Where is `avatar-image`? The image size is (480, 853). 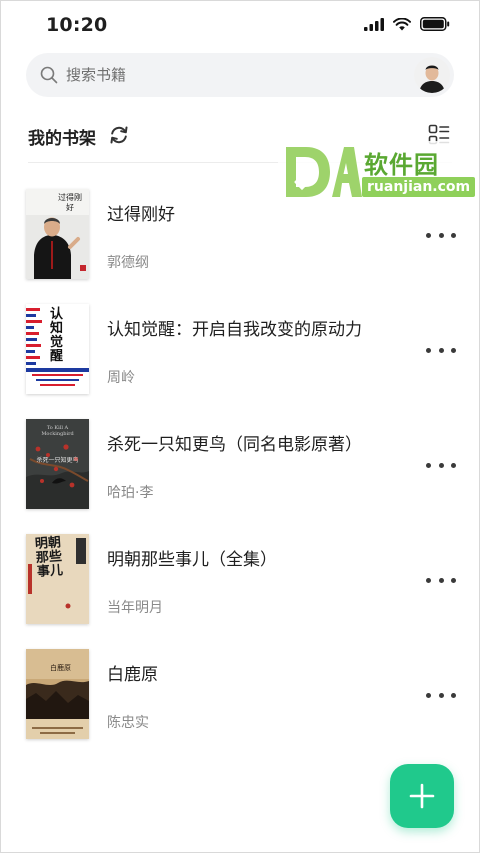
avatar-image is located at coordinates (432, 75).